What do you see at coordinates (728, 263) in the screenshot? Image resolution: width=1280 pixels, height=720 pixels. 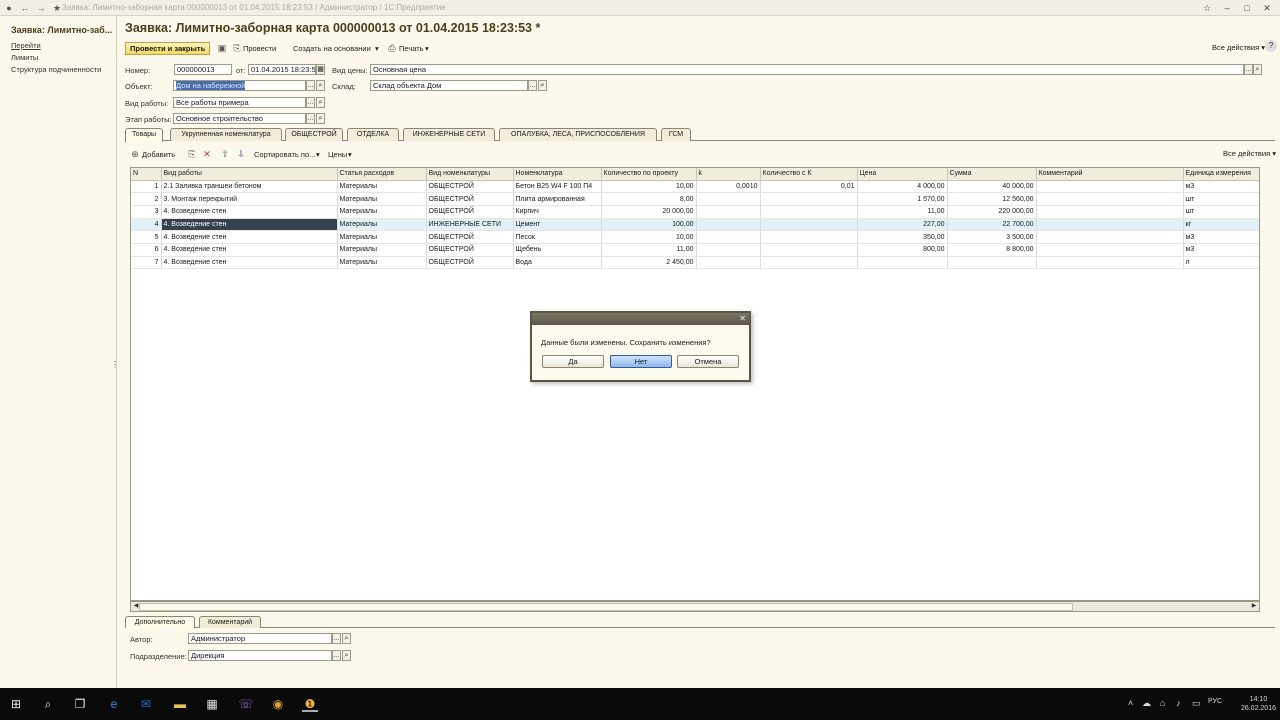 I see `cell-k` at bounding box center [728, 263].